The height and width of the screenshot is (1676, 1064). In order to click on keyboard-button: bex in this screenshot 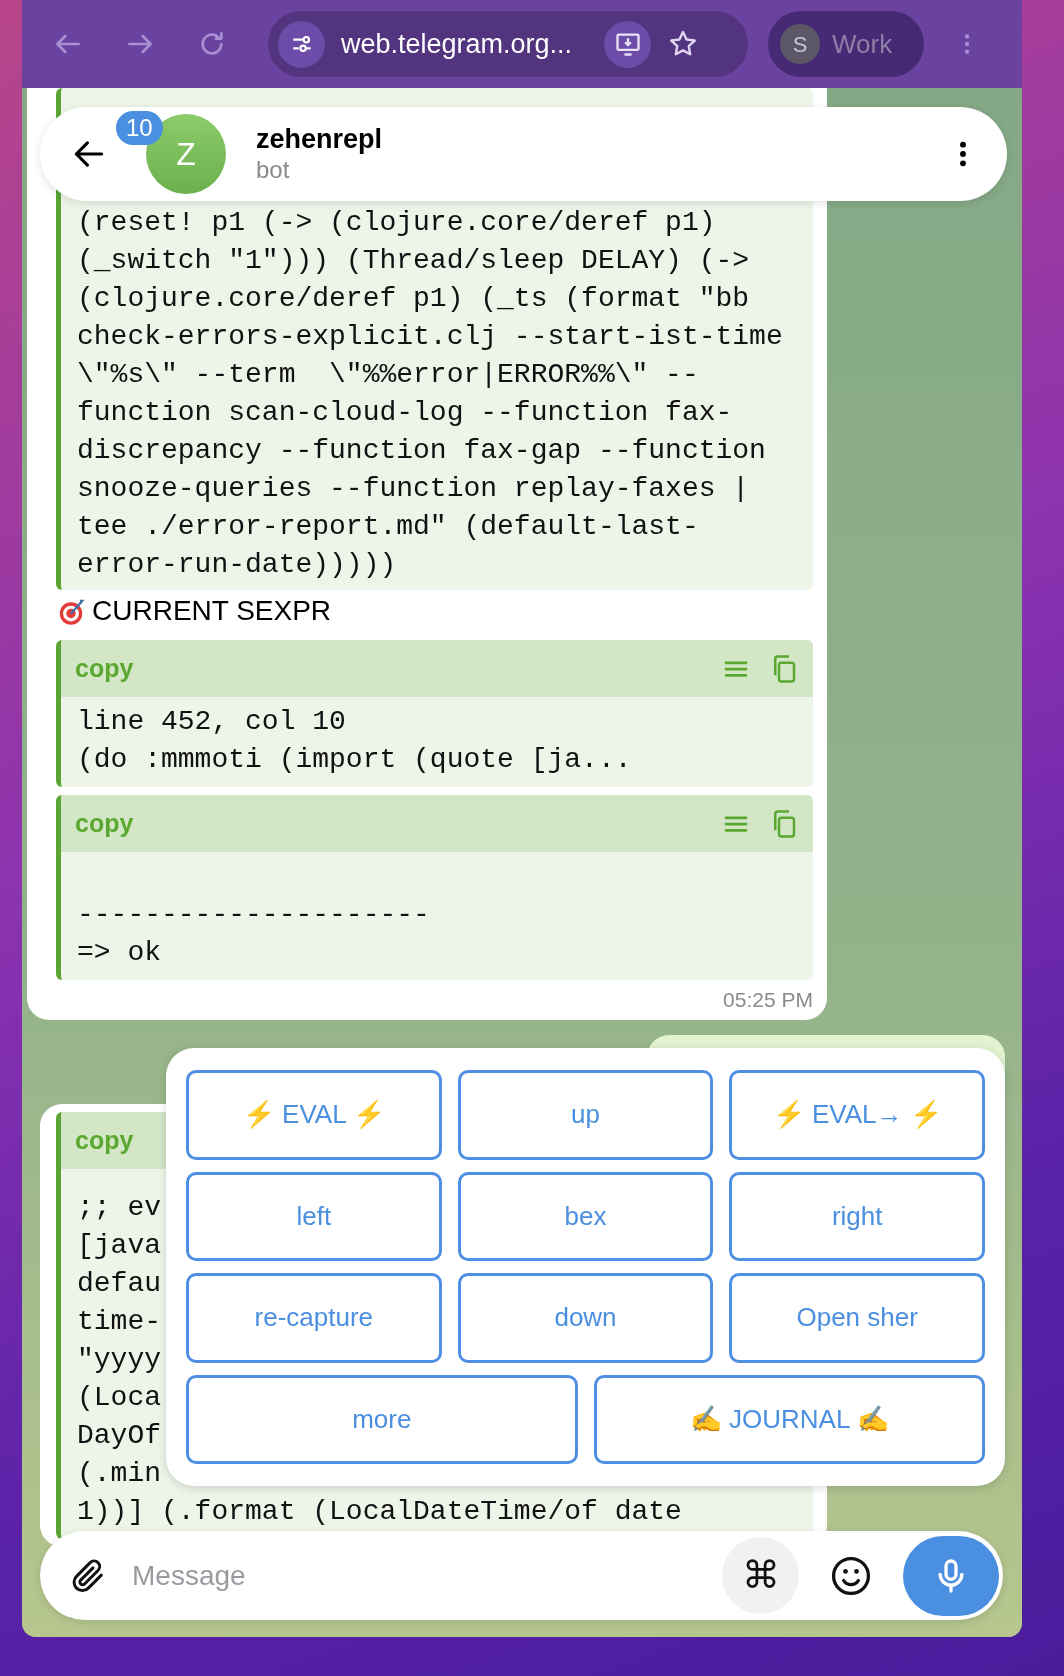, I will do `click(585, 1216)`.